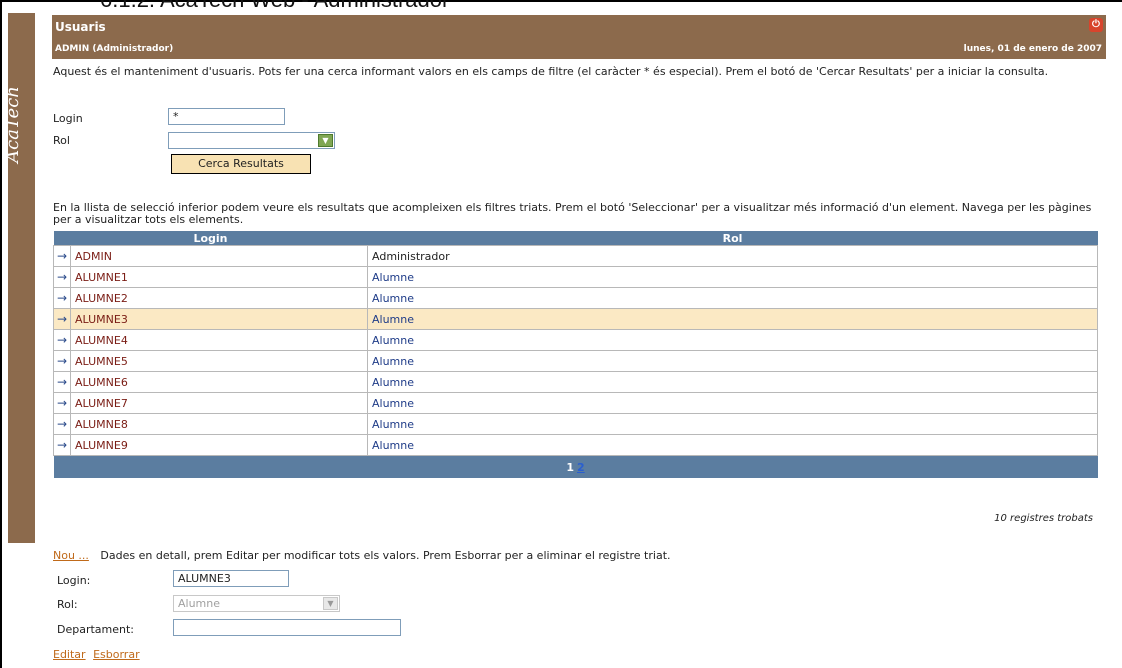 This screenshot has width=1122, height=668. I want to click on filter-rol-label: Rol, so click(61, 140).